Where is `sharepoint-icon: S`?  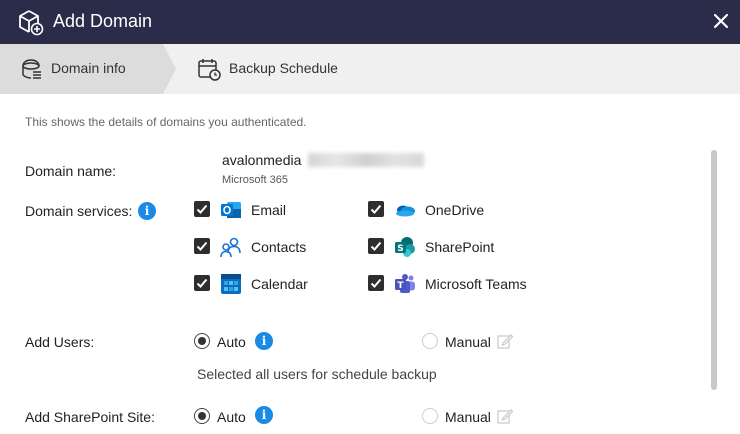 sharepoint-icon: S is located at coordinates (405, 247).